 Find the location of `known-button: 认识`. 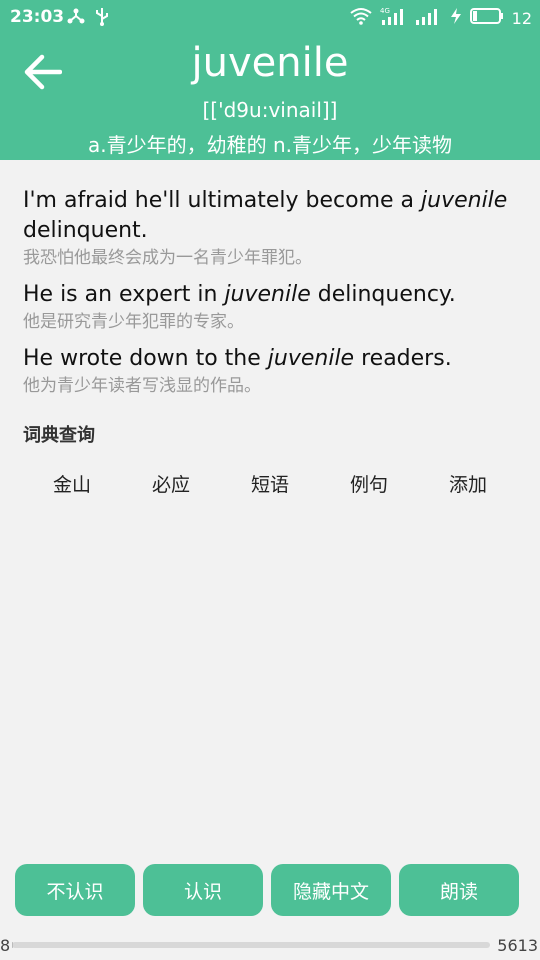

known-button: 认识 is located at coordinates (203, 890).